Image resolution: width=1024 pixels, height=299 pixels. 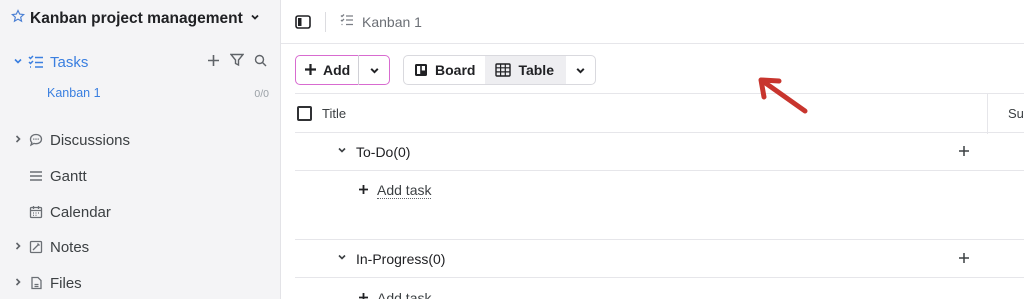 I want to click on project-selector: Kanban project management, so click(x=135, y=18).